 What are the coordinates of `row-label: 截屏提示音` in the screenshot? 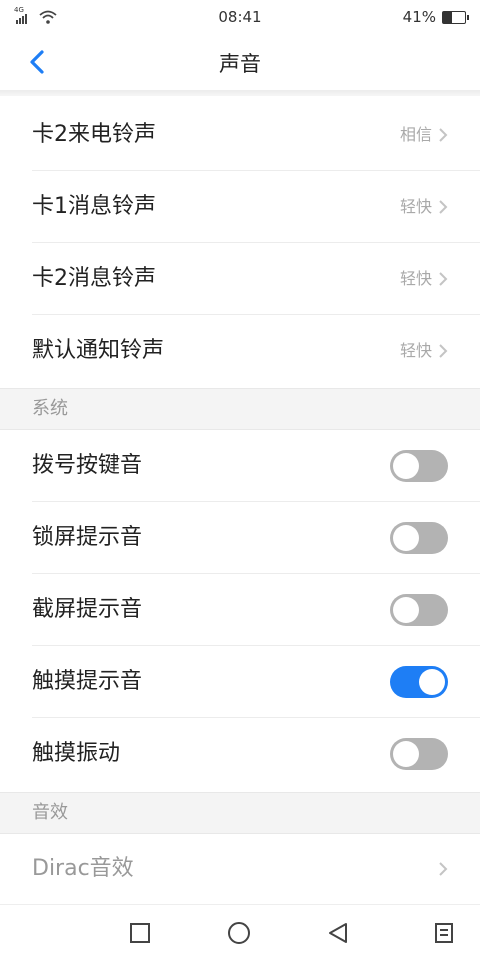 It's located at (87, 609).